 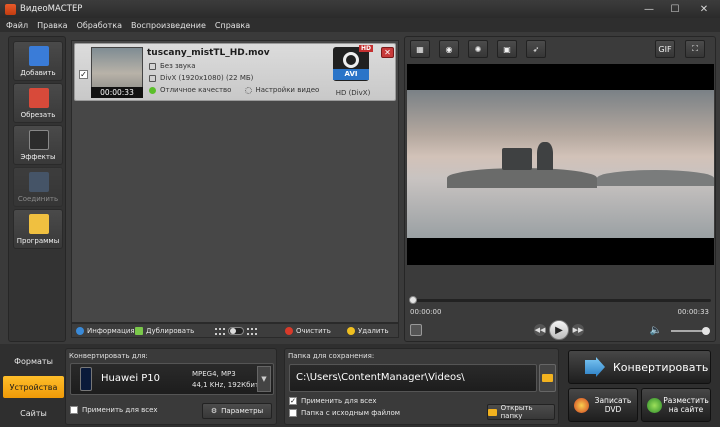 I want to click on file-duration: 00:00:33, so click(x=117, y=92).